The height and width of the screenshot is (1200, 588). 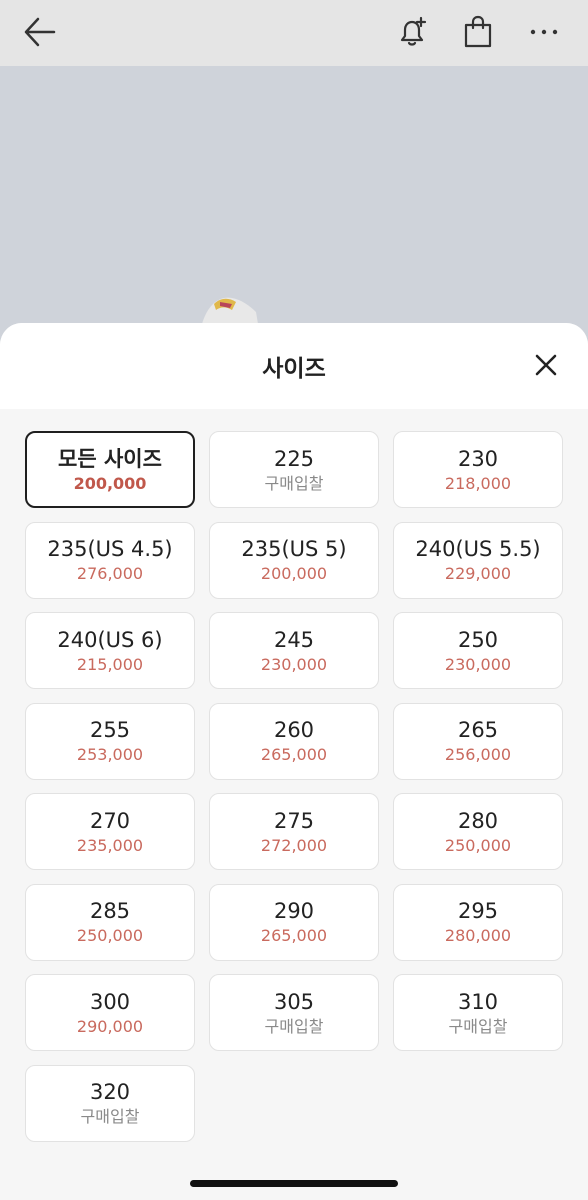 I want to click on size-label: 310, so click(x=478, y=1001).